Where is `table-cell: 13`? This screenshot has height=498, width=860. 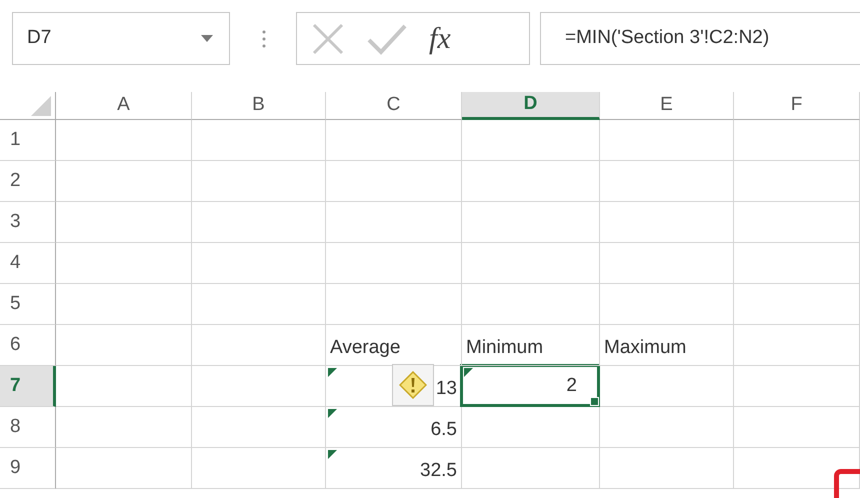
table-cell: 13 is located at coordinates (394, 386).